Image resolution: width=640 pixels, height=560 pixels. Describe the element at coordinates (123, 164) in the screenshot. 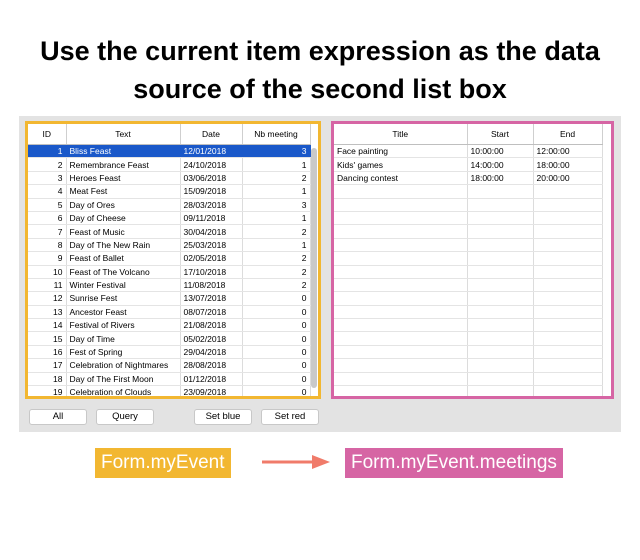

I see `cell-text: Remembrance Feast` at that location.